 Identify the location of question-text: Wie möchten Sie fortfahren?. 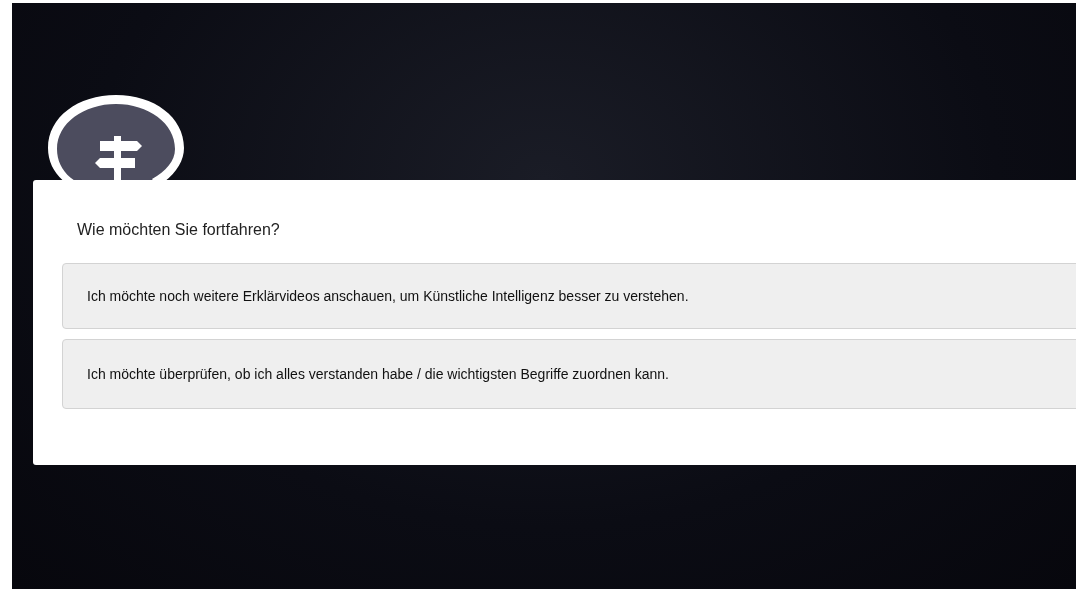
(179, 230).